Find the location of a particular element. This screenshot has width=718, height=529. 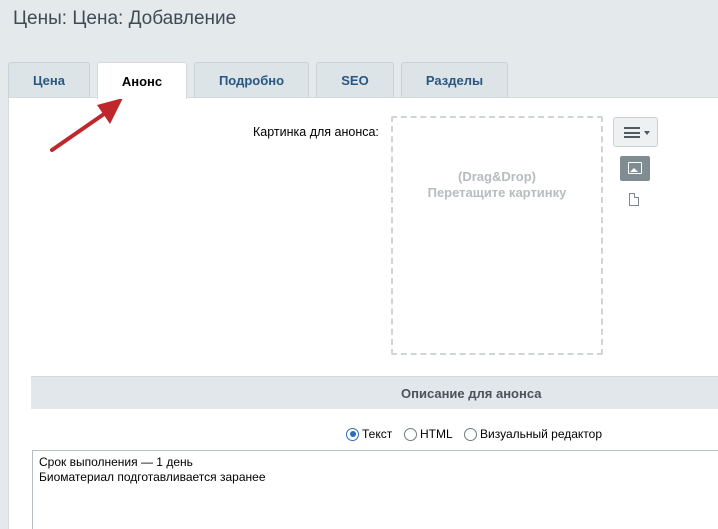

tab-seo: SEO is located at coordinates (355, 80).